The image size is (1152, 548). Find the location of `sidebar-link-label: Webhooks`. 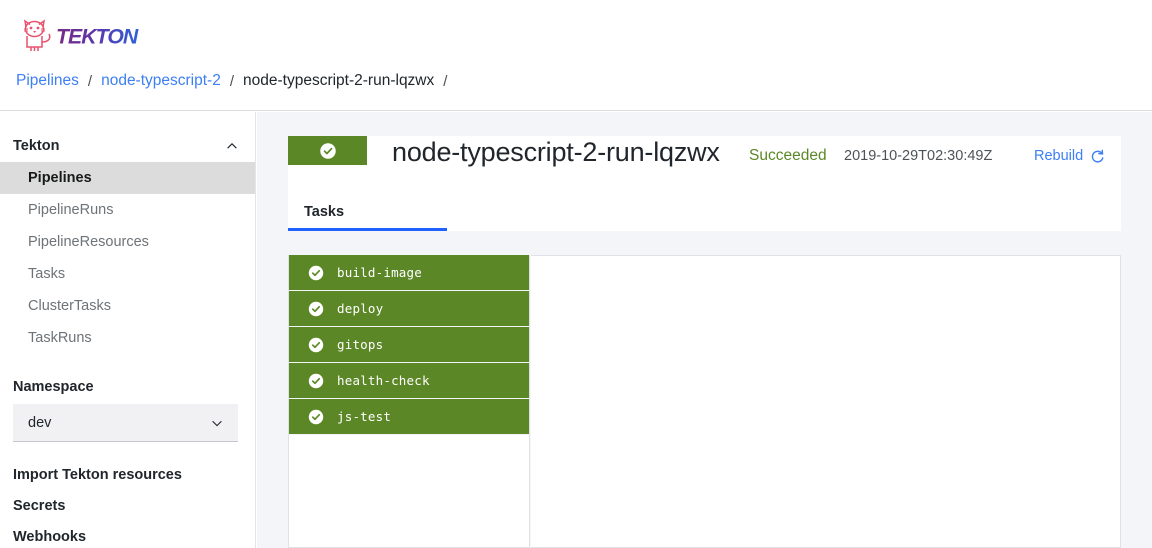

sidebar-link-label: Webhooks is located at coordinates (50, 536).